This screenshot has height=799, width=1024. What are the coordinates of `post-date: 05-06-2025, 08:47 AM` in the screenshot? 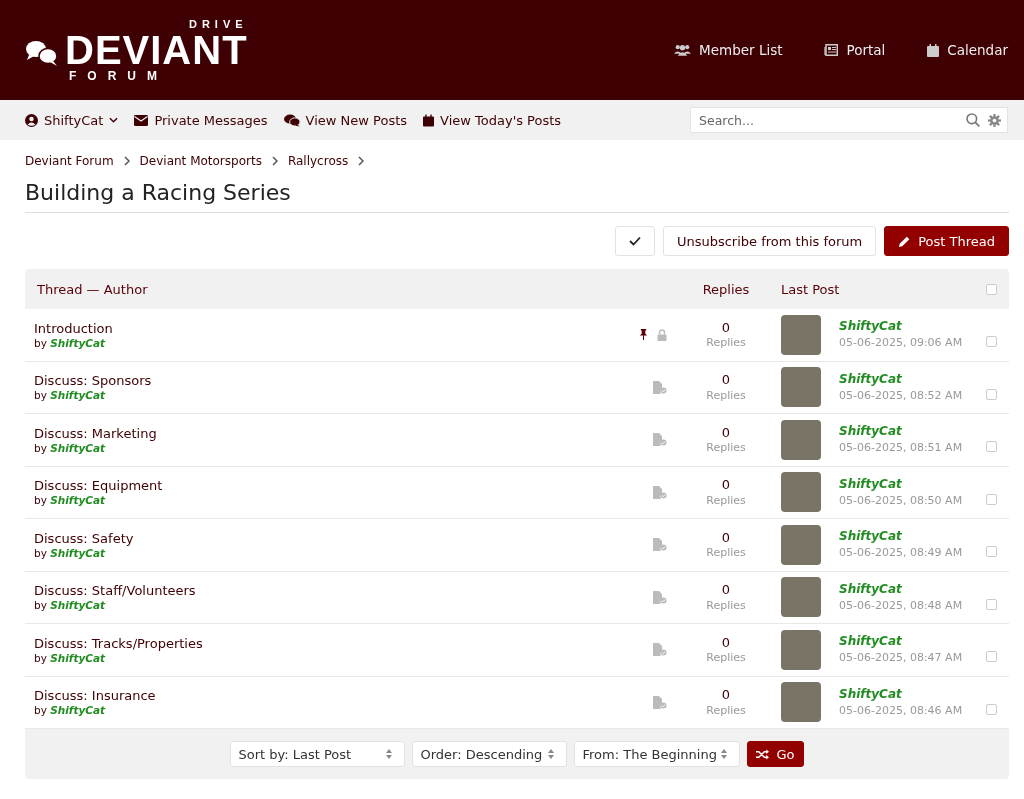 It's located at (901, 658).